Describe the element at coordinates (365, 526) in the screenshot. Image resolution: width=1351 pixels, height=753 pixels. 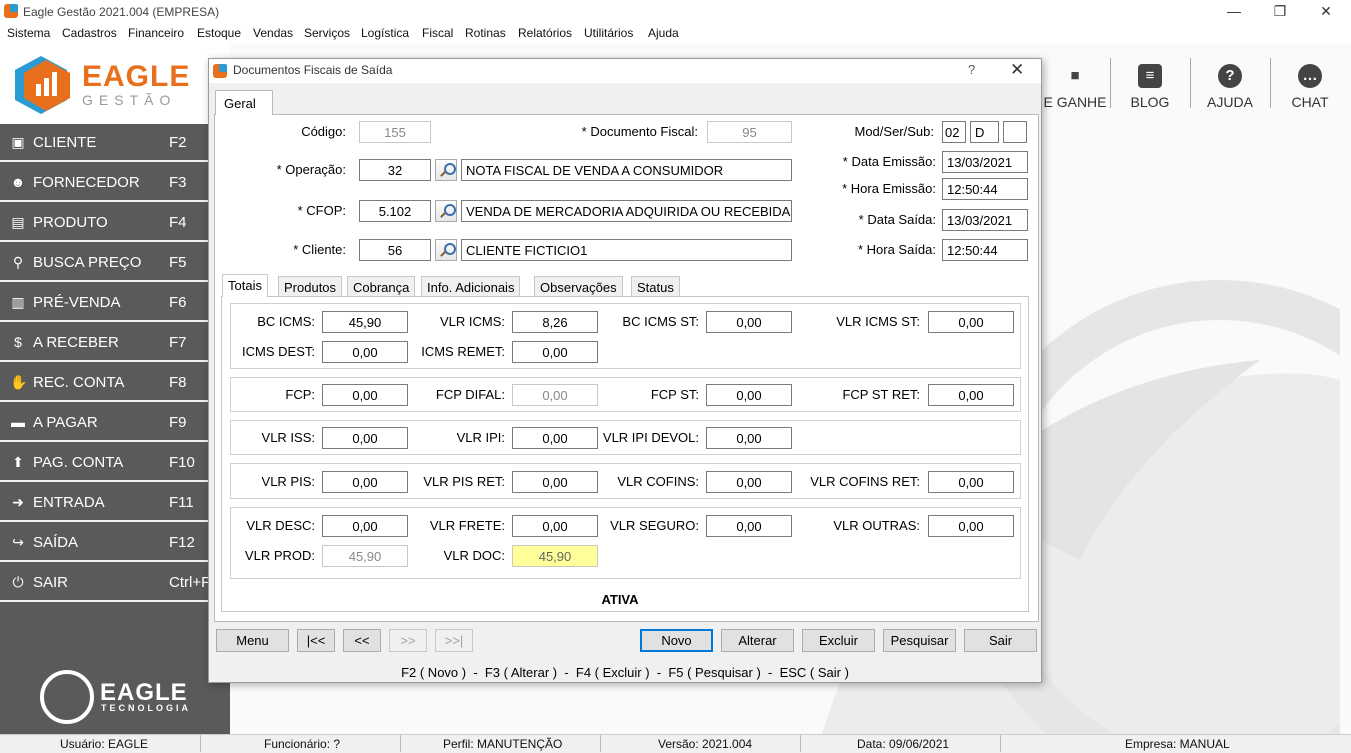
I see `vlr-desc-field: 0,00` at that location.